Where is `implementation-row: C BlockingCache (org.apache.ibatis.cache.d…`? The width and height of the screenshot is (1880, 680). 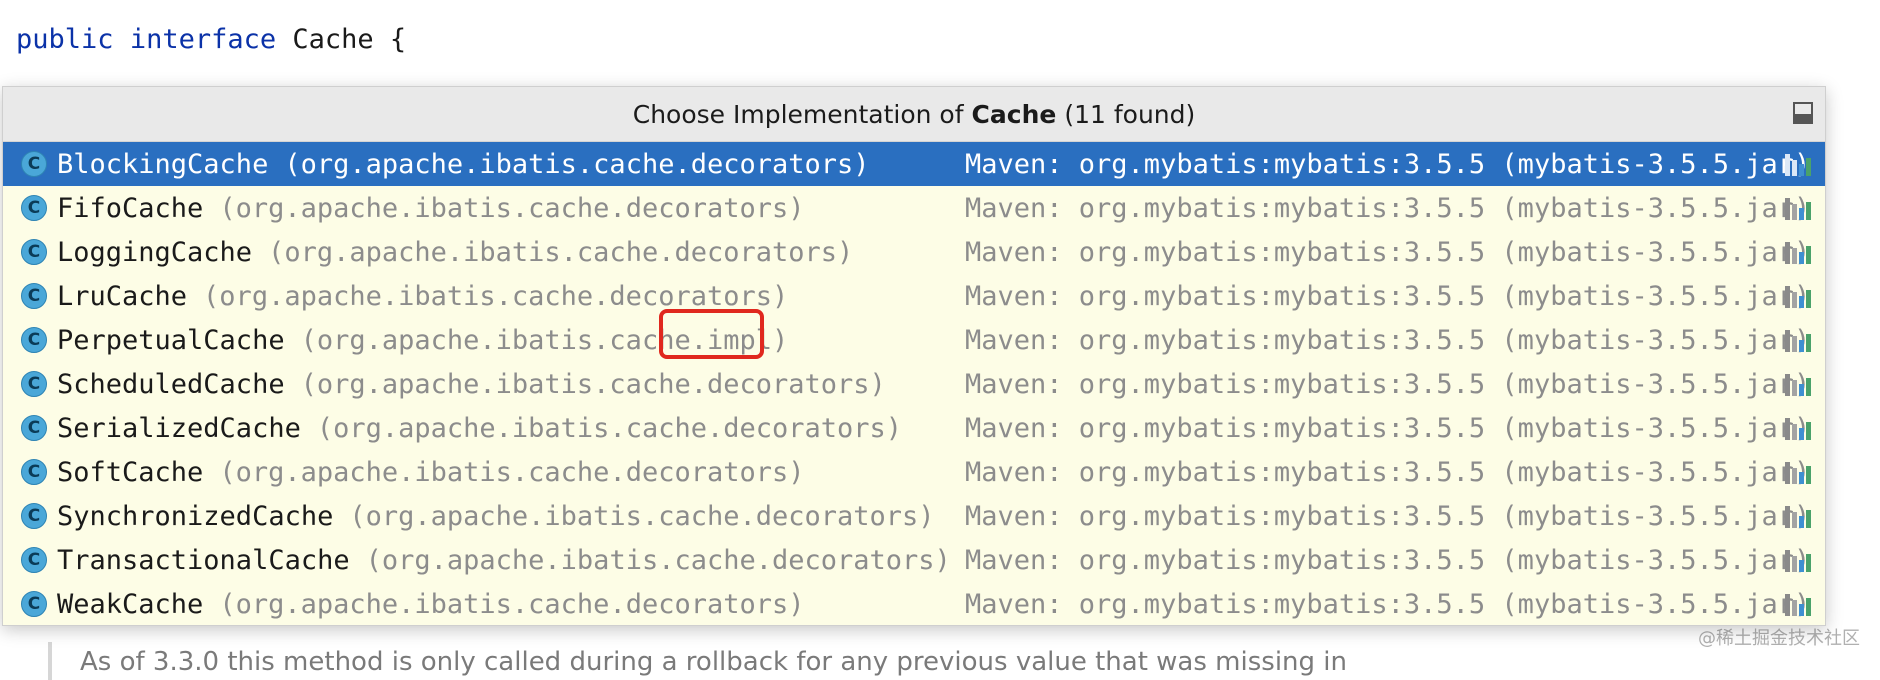 implementation-row: C BlockingCache (org.apache.ibatis.cache.d… is located at coordinates (914, 164).